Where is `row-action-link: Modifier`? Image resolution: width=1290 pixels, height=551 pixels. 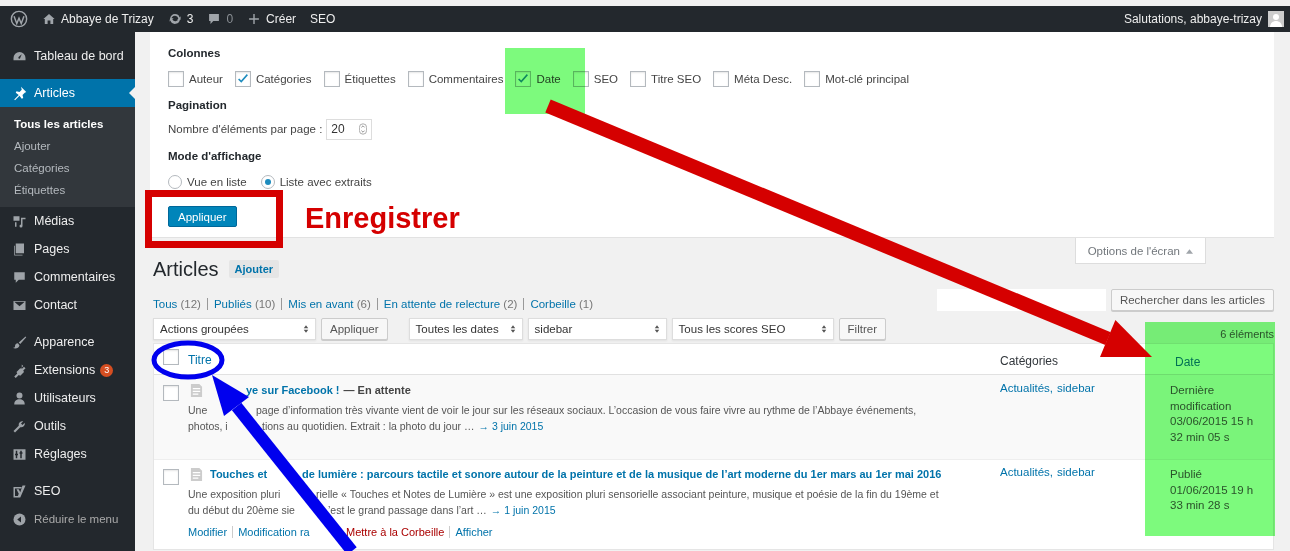 row-action-link: Modifier is located at coordinates (208, 532).